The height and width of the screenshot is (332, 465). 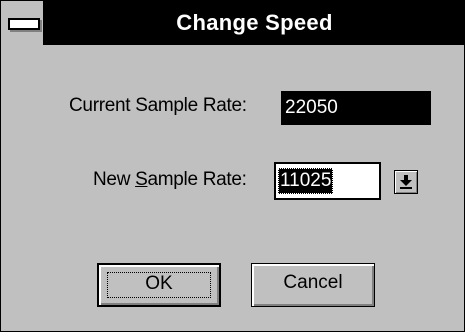 What do you see at coordinates (306, 181) in the screenshot?
I see `new-sample-rate-input: 11025` at bounding box center [306, 181].